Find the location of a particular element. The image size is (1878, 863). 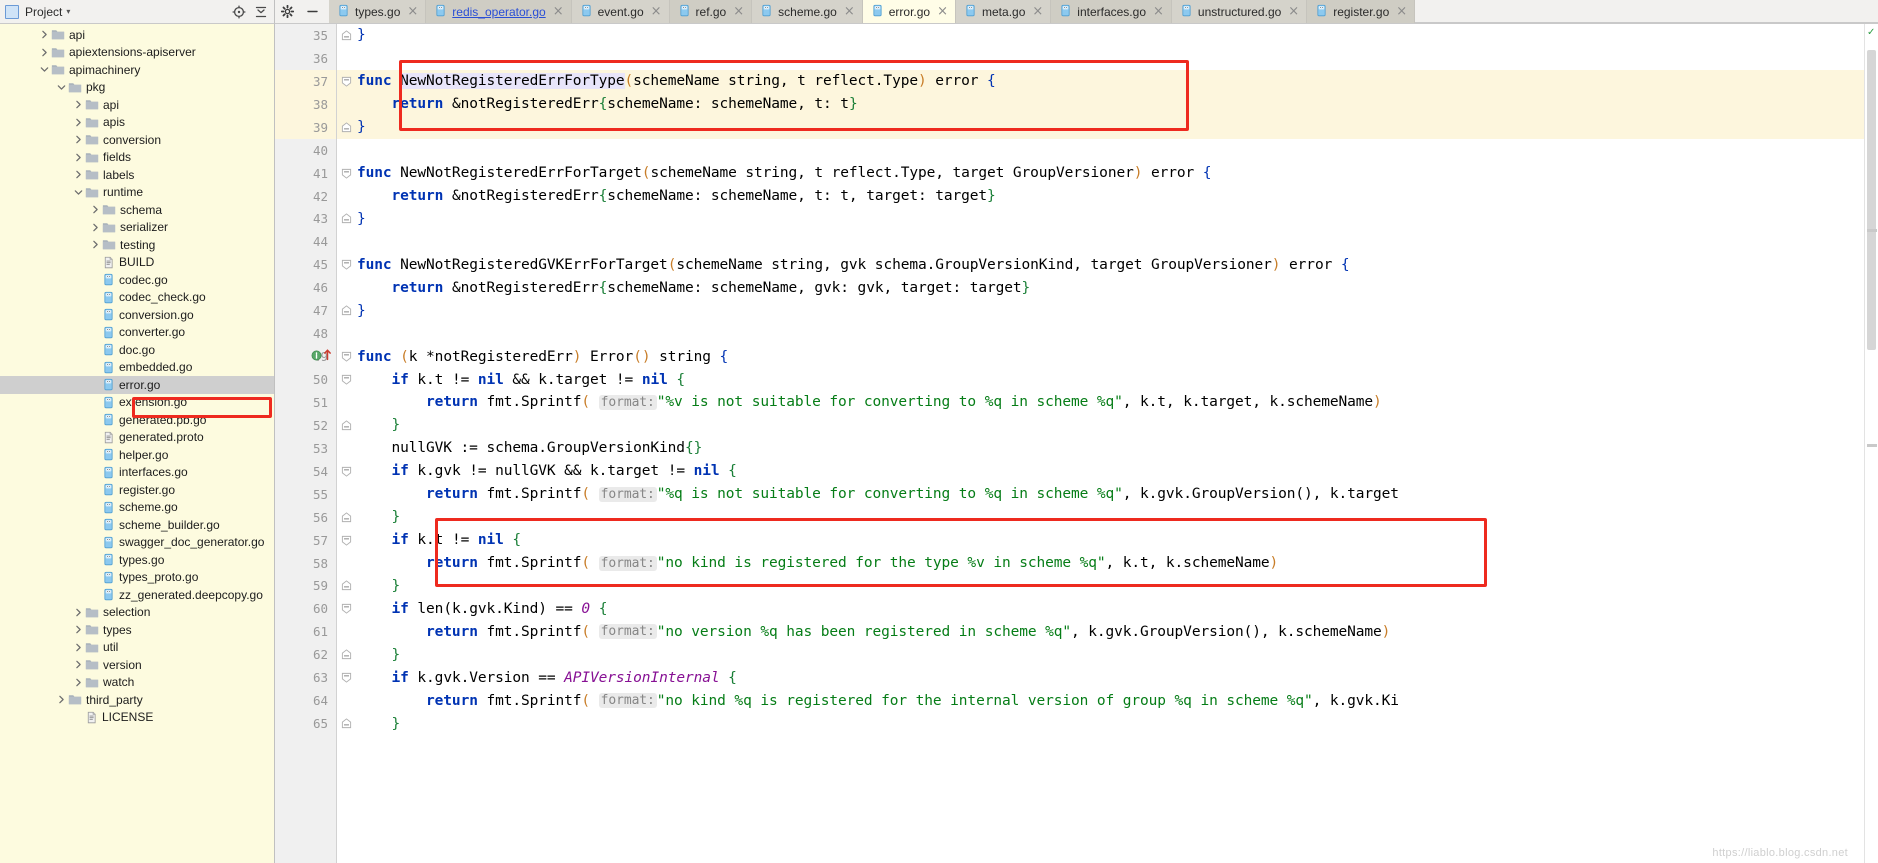

tree-item-conversion-go: conversion.go is located at coordinates (137, 315).